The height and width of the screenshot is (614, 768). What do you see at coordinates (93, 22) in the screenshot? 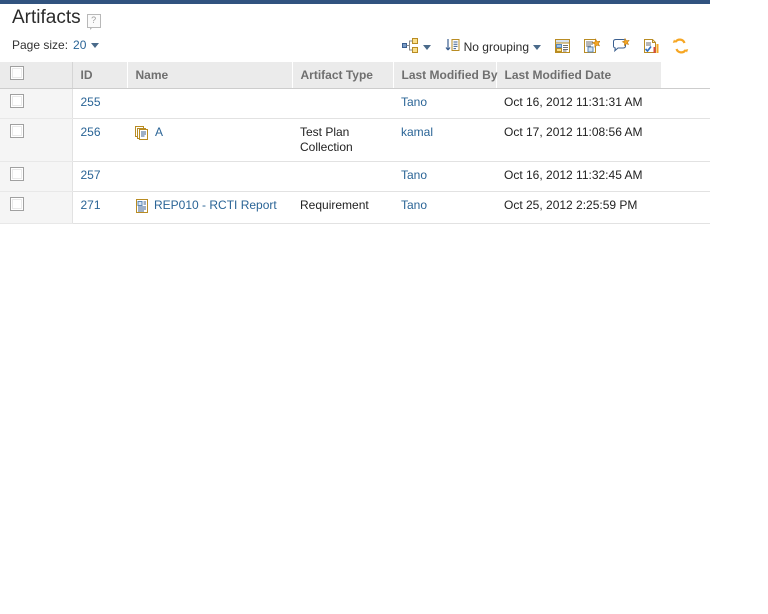
I see `help-question-icon: ?` at bounding box center [93, 22].